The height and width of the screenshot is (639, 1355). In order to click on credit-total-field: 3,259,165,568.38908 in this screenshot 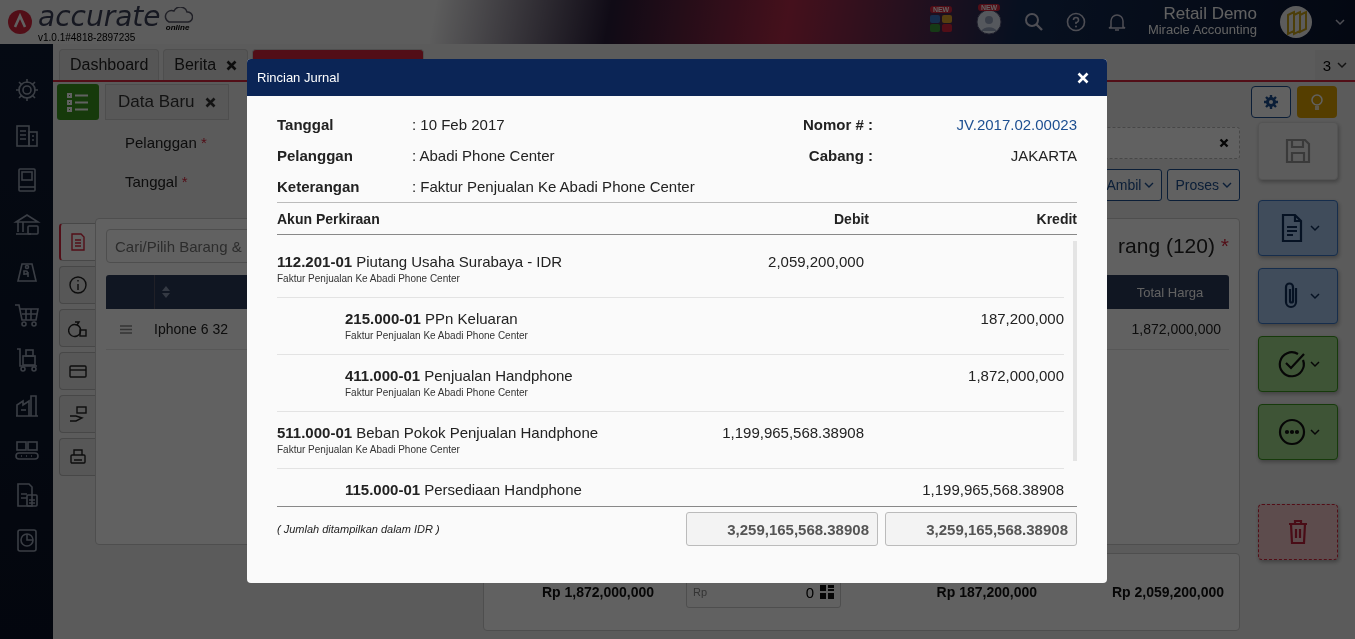, I will do `click(981, 529)`.